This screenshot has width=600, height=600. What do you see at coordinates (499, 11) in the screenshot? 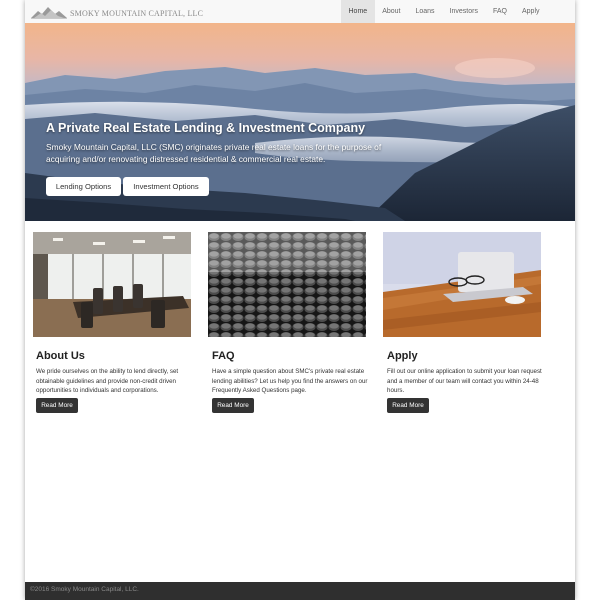
I see `nav-faq: FAQ` at bounding box center [499, 11].